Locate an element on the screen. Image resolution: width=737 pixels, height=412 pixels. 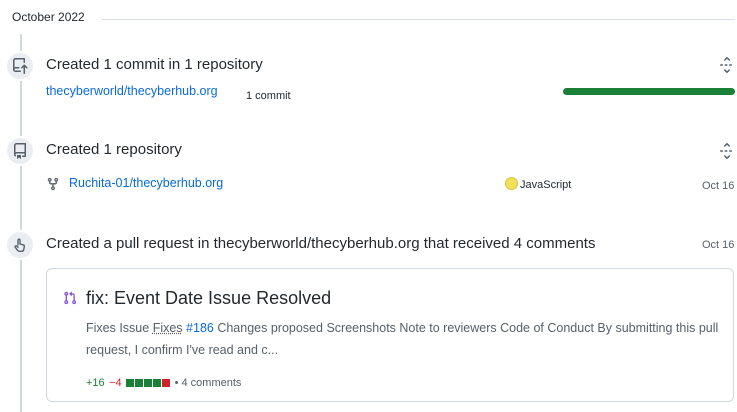
pr-stats: +16 −4 • 4 comments is located at coordinates (163, 382).